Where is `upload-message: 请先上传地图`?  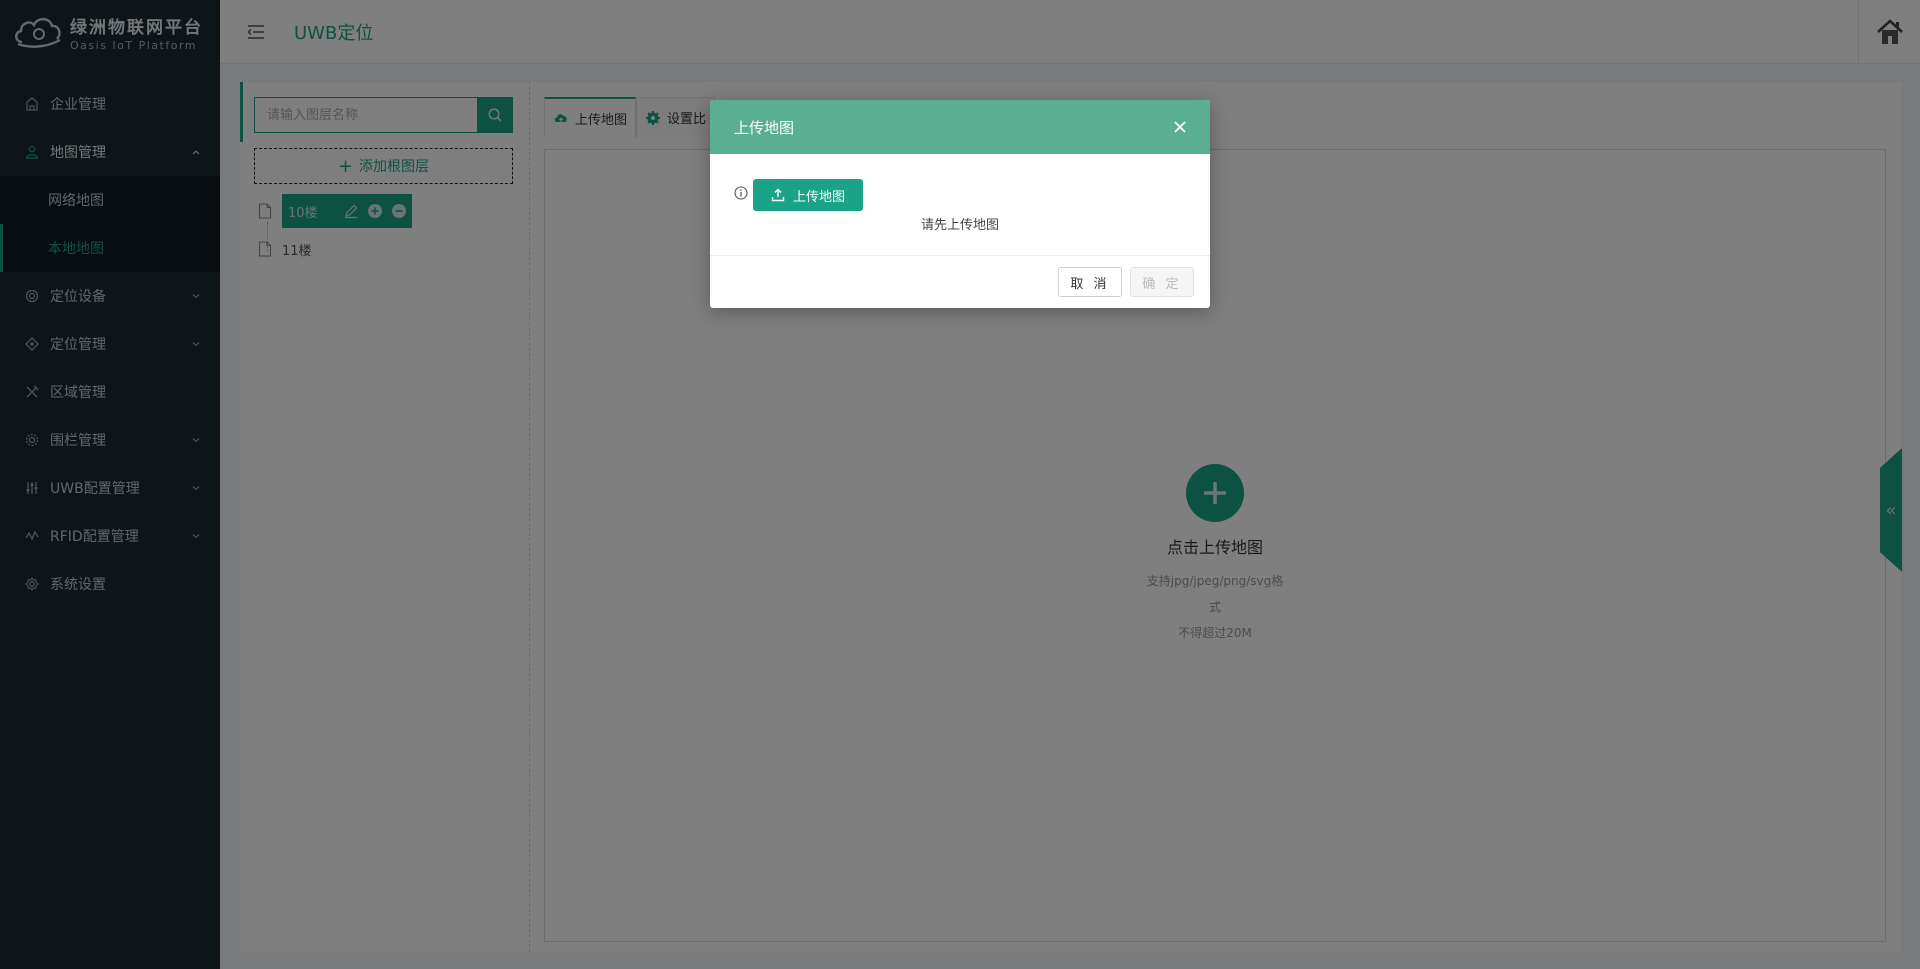
upload-message: 请先上传地图 is located at coordinates (959, 225).